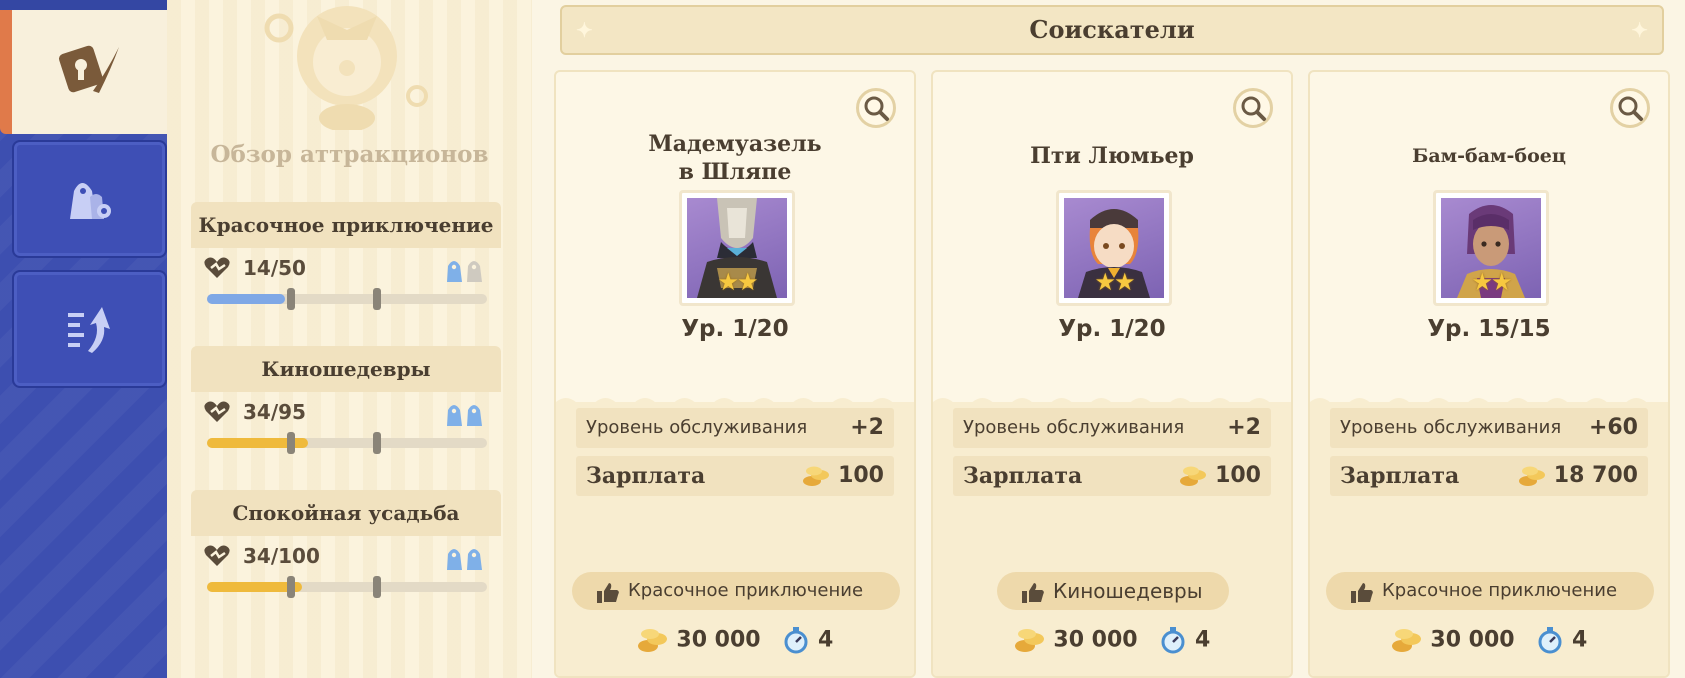 The width and height of the screenshot is (1685, 678). What do you see at coordinates (746, 590) in the screenshot?
I see `preferred-attraction: Красочное приключение` at bounding box center [746, 590].